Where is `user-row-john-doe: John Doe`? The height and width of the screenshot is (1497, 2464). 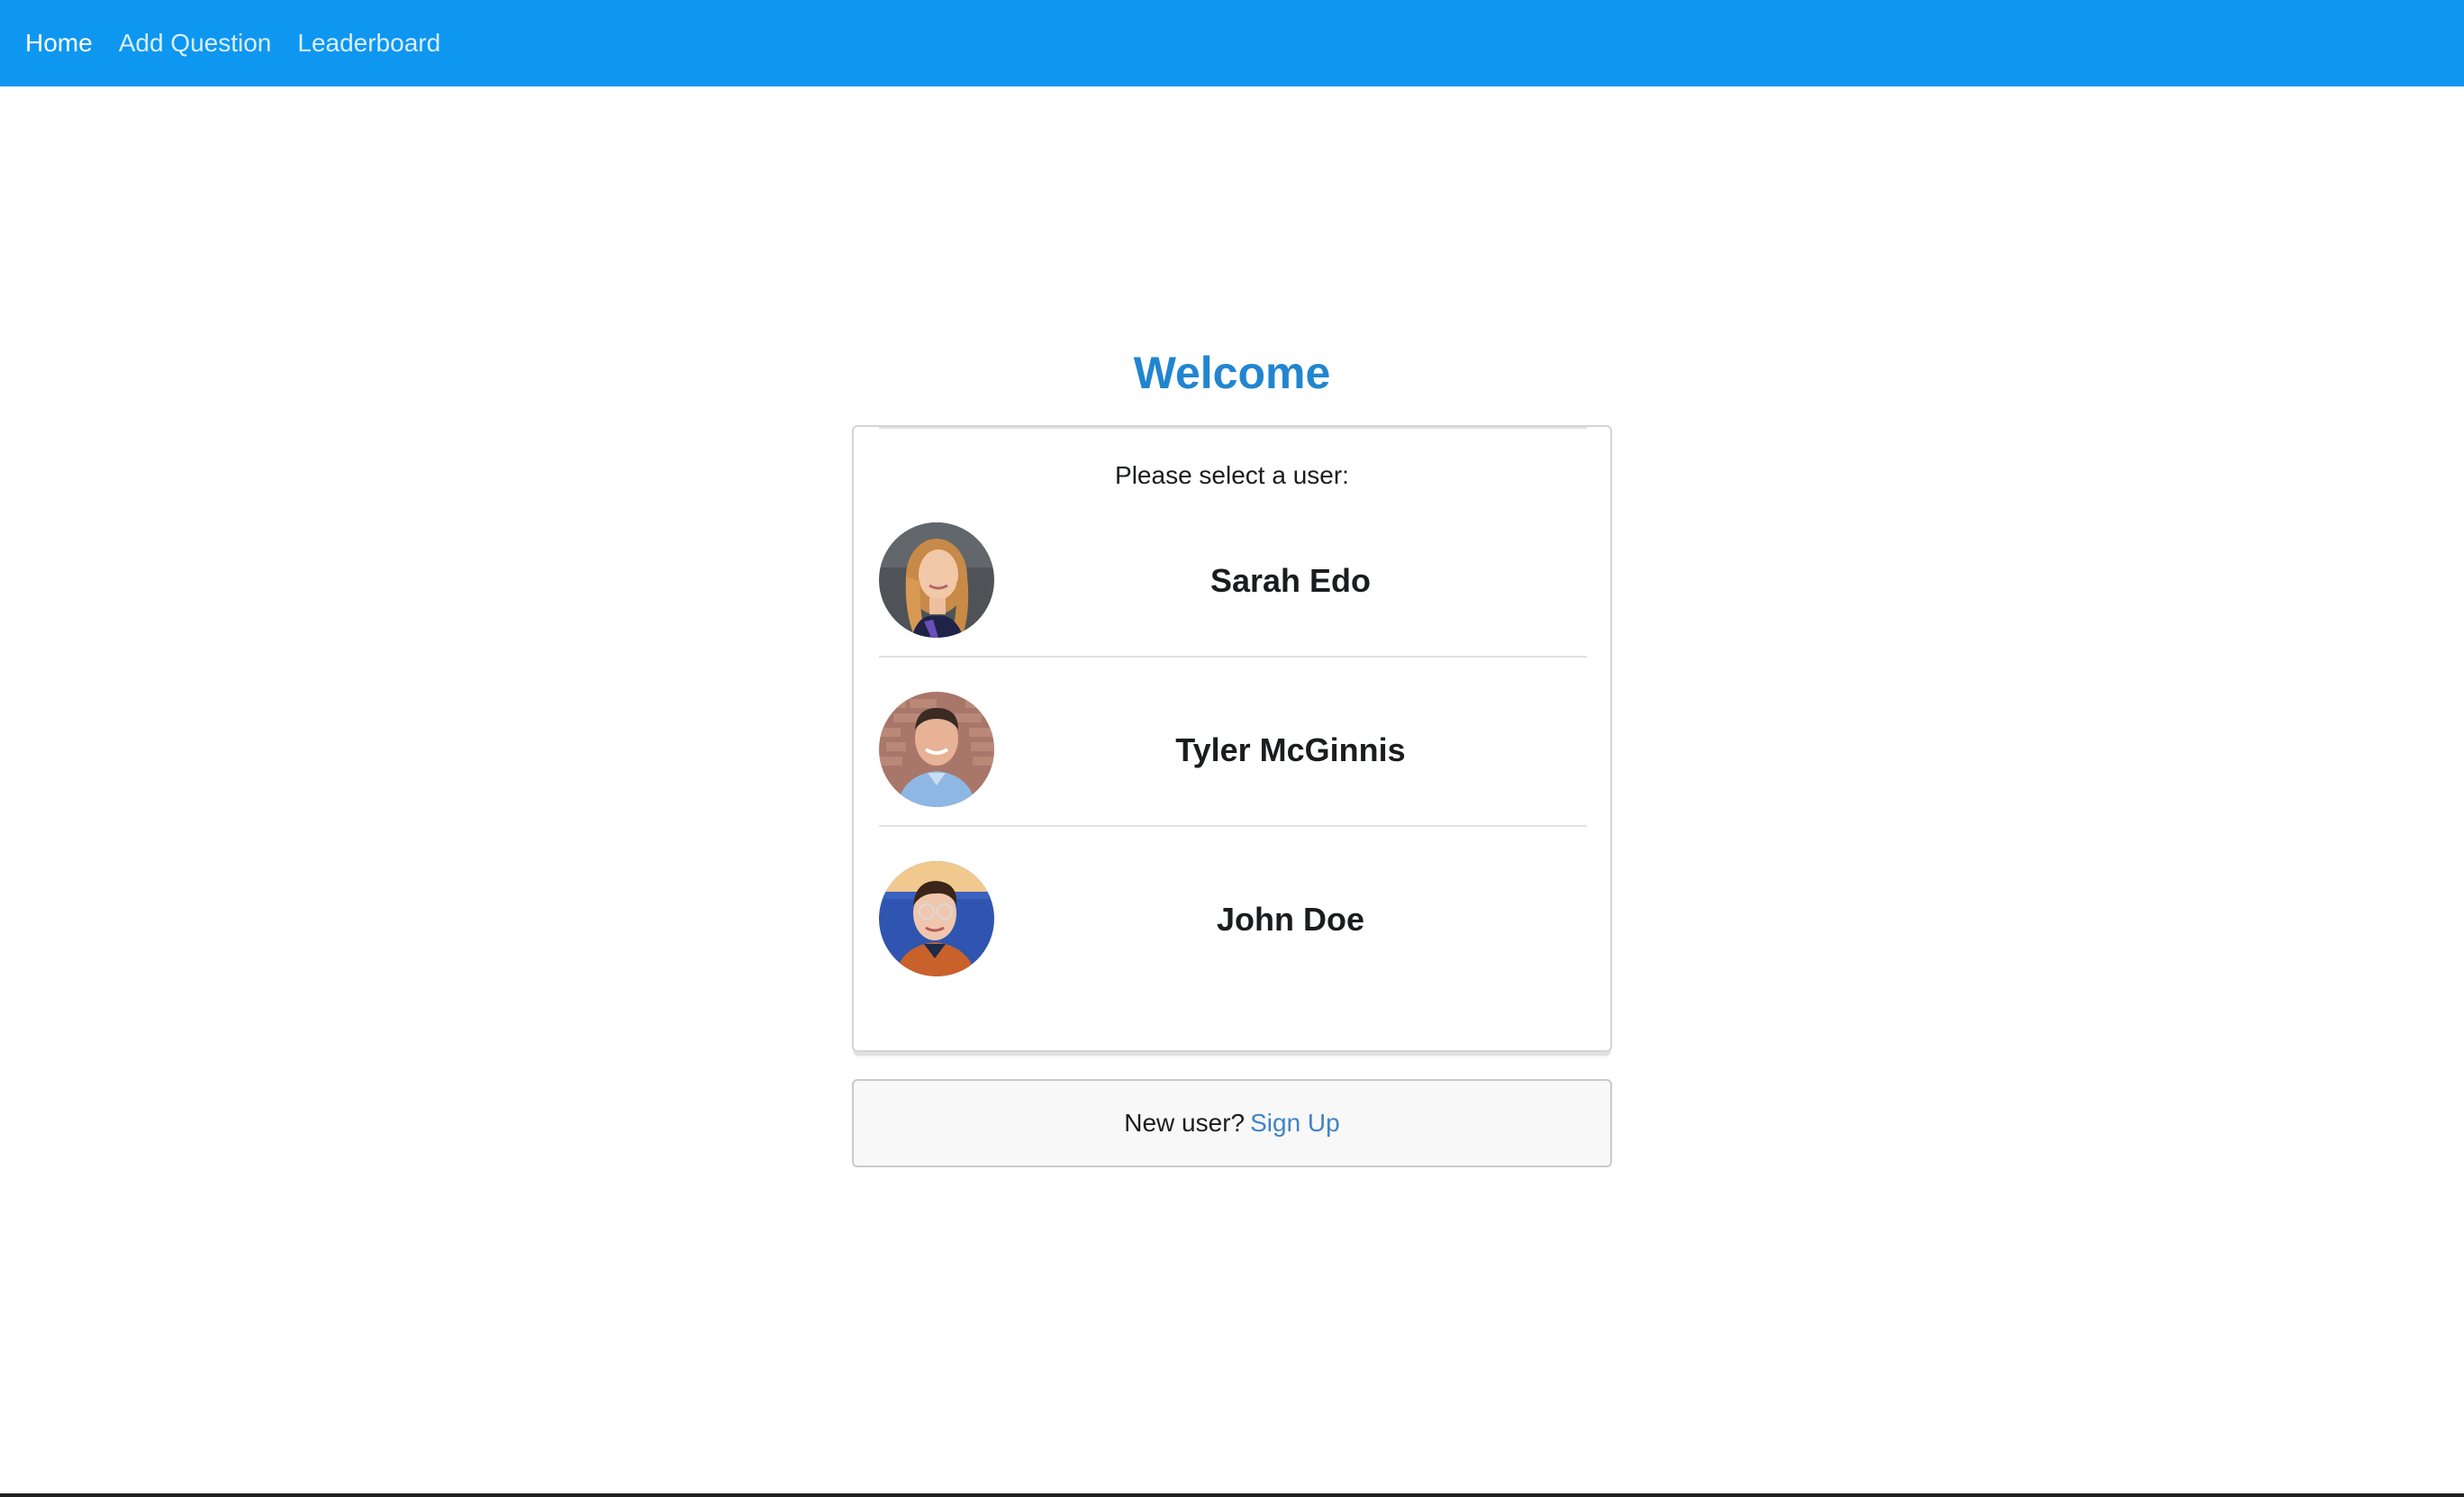
user-row-john-doe: John Doe is located at coordinates (1233, 928).